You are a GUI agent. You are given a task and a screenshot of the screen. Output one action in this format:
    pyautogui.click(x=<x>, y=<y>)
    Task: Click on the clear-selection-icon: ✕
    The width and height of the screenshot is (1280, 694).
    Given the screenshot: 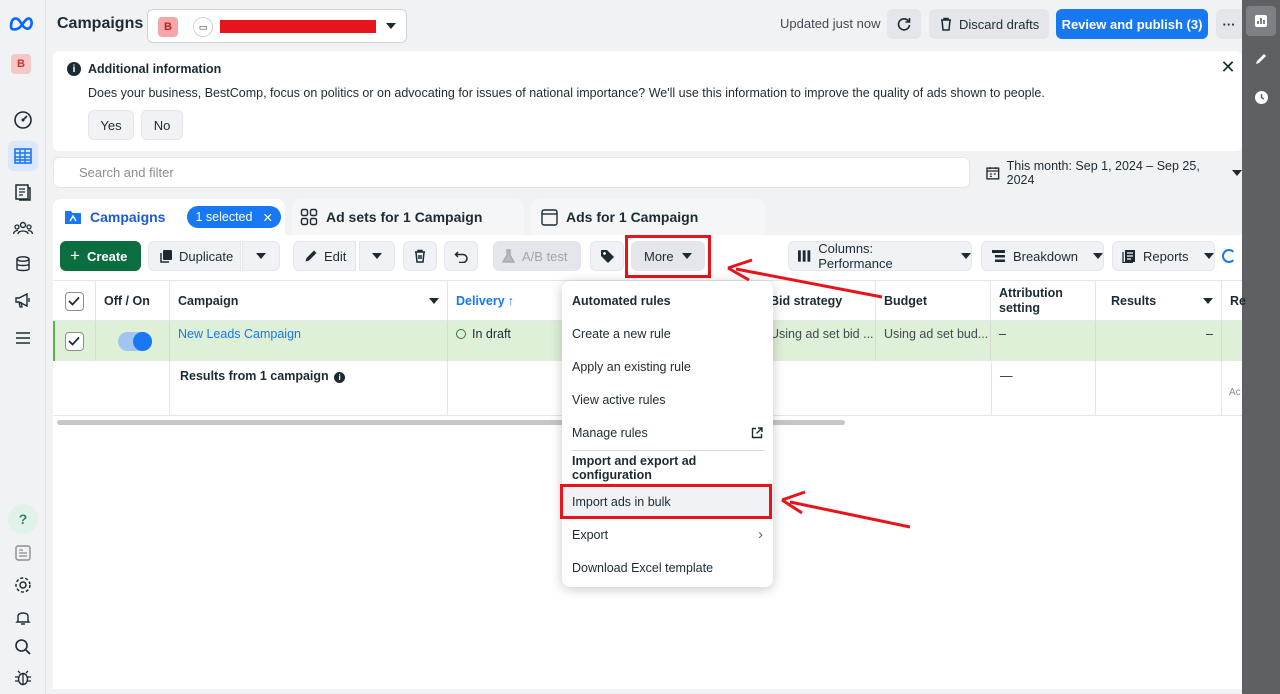 What is the action you would take?
    pyautogui.click(x=267, y=217)
    